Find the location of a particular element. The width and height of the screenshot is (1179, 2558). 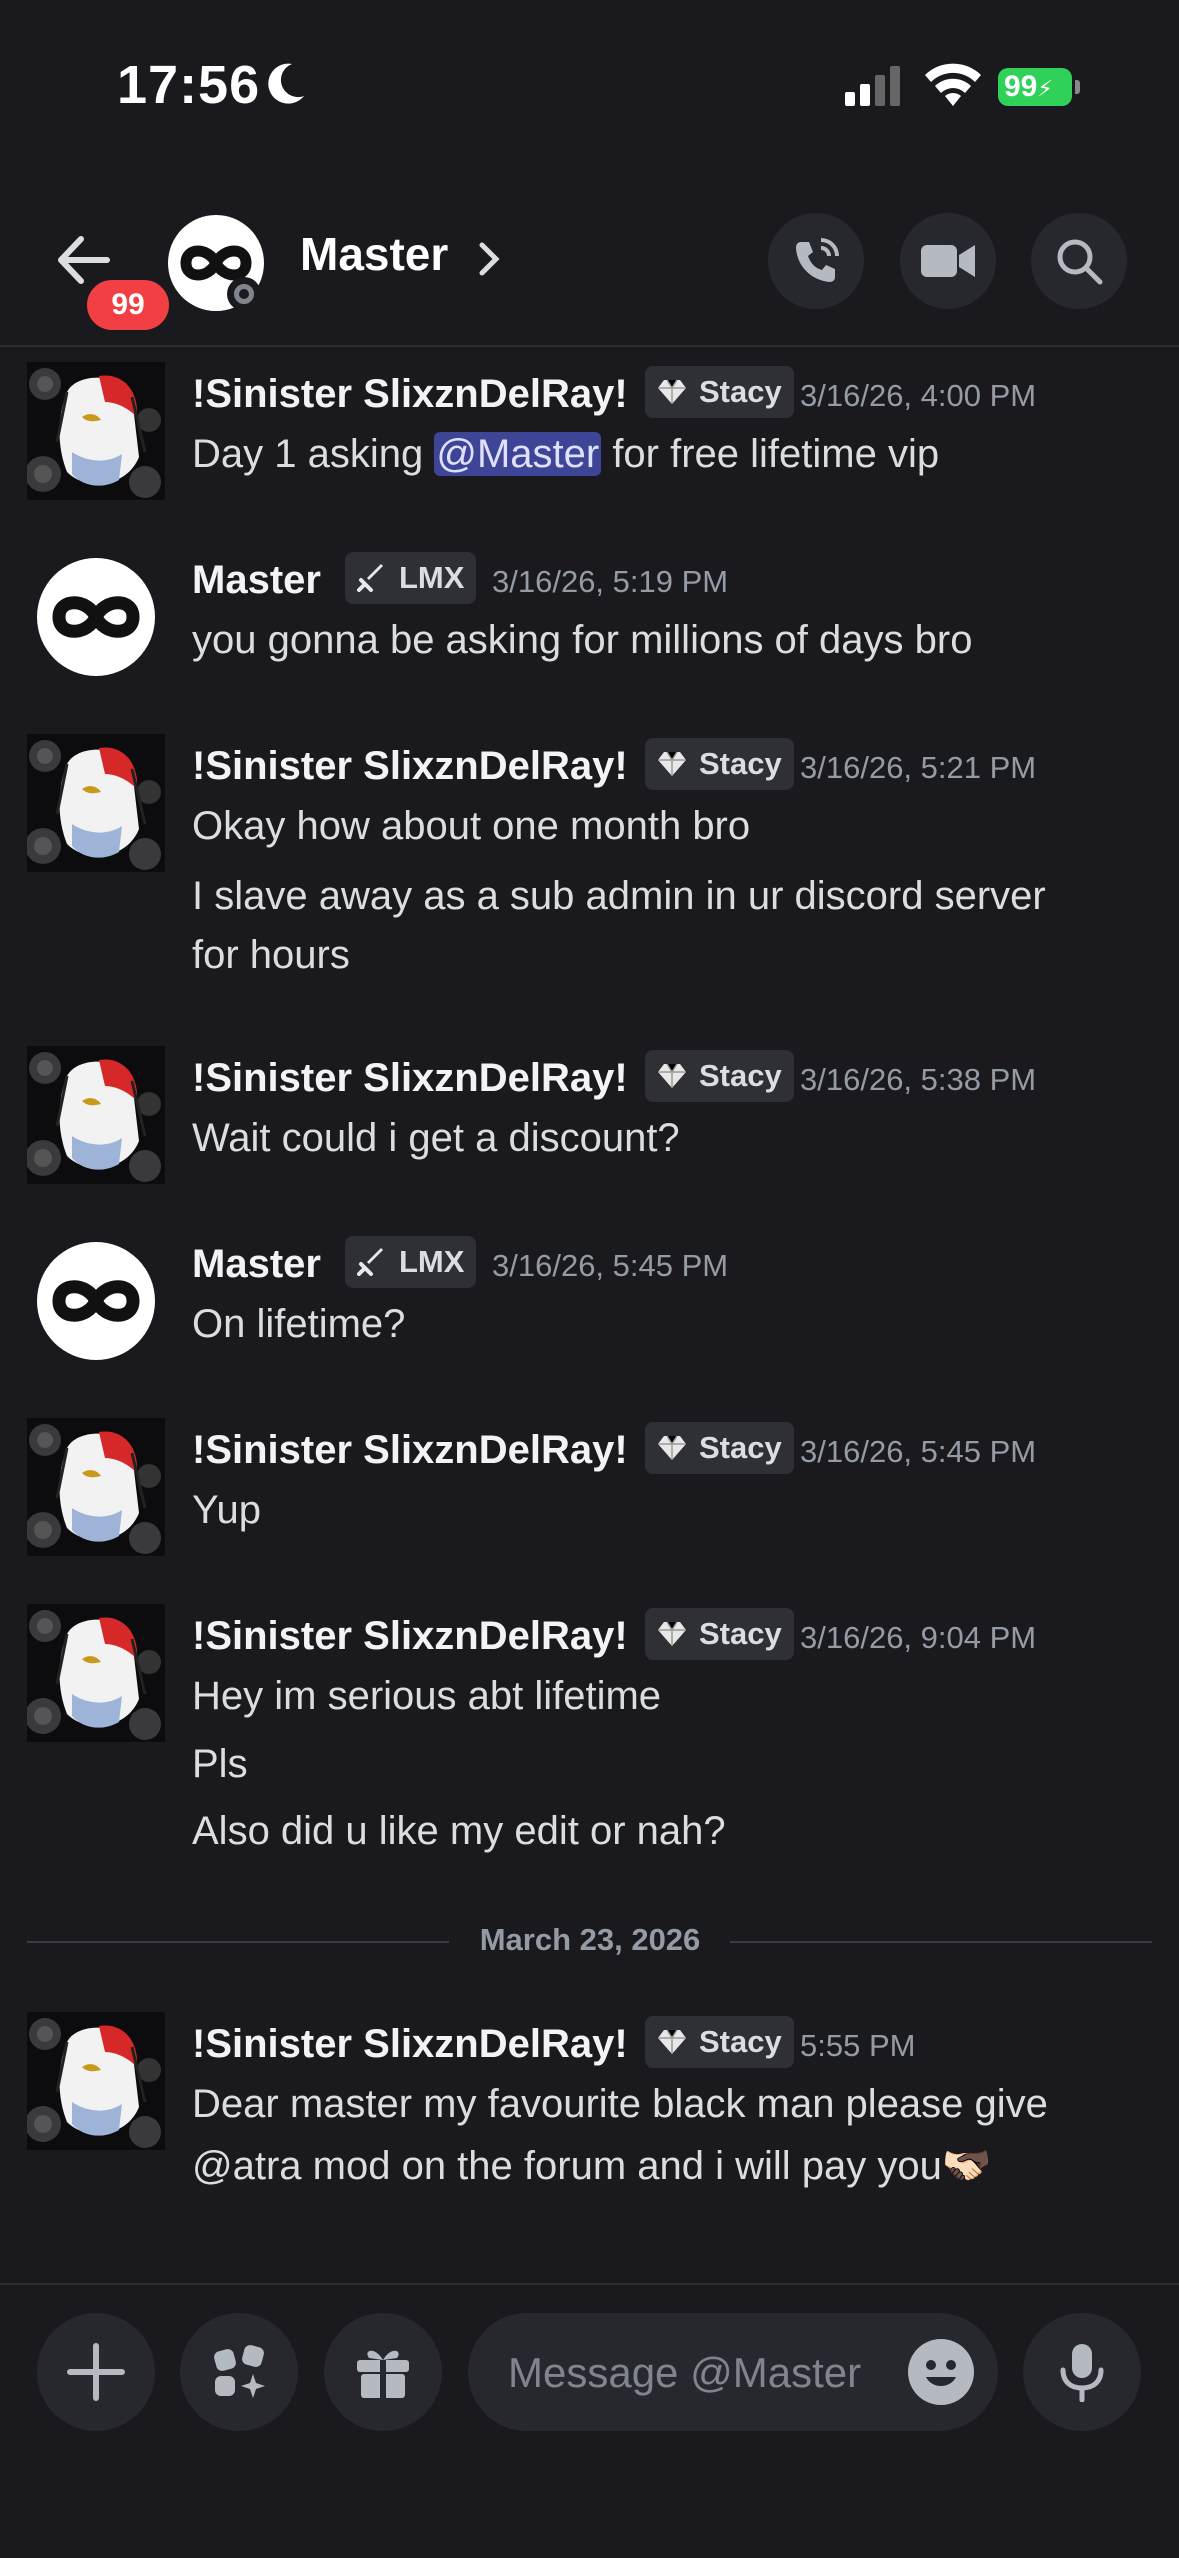

search-button is located at coordinates (1079, 261).